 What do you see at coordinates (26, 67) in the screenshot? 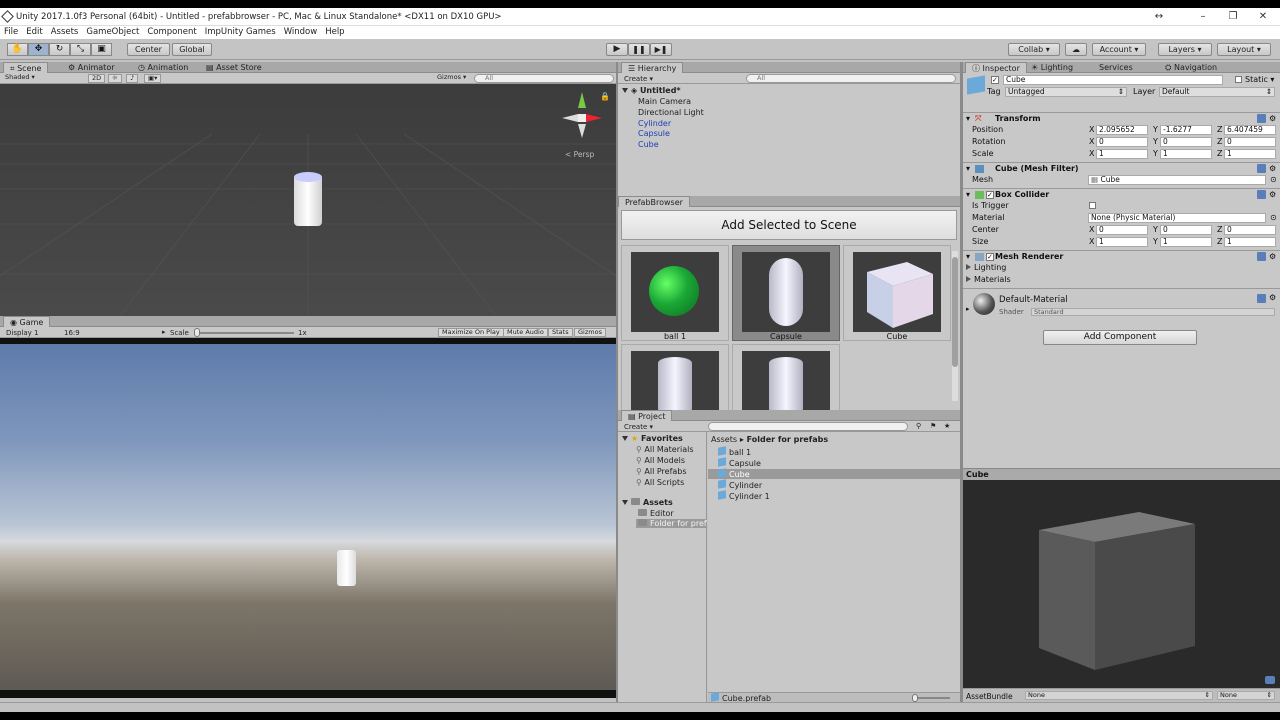
I see `tab-scene: ⌗ Scene` at bounding box center [26, 67].